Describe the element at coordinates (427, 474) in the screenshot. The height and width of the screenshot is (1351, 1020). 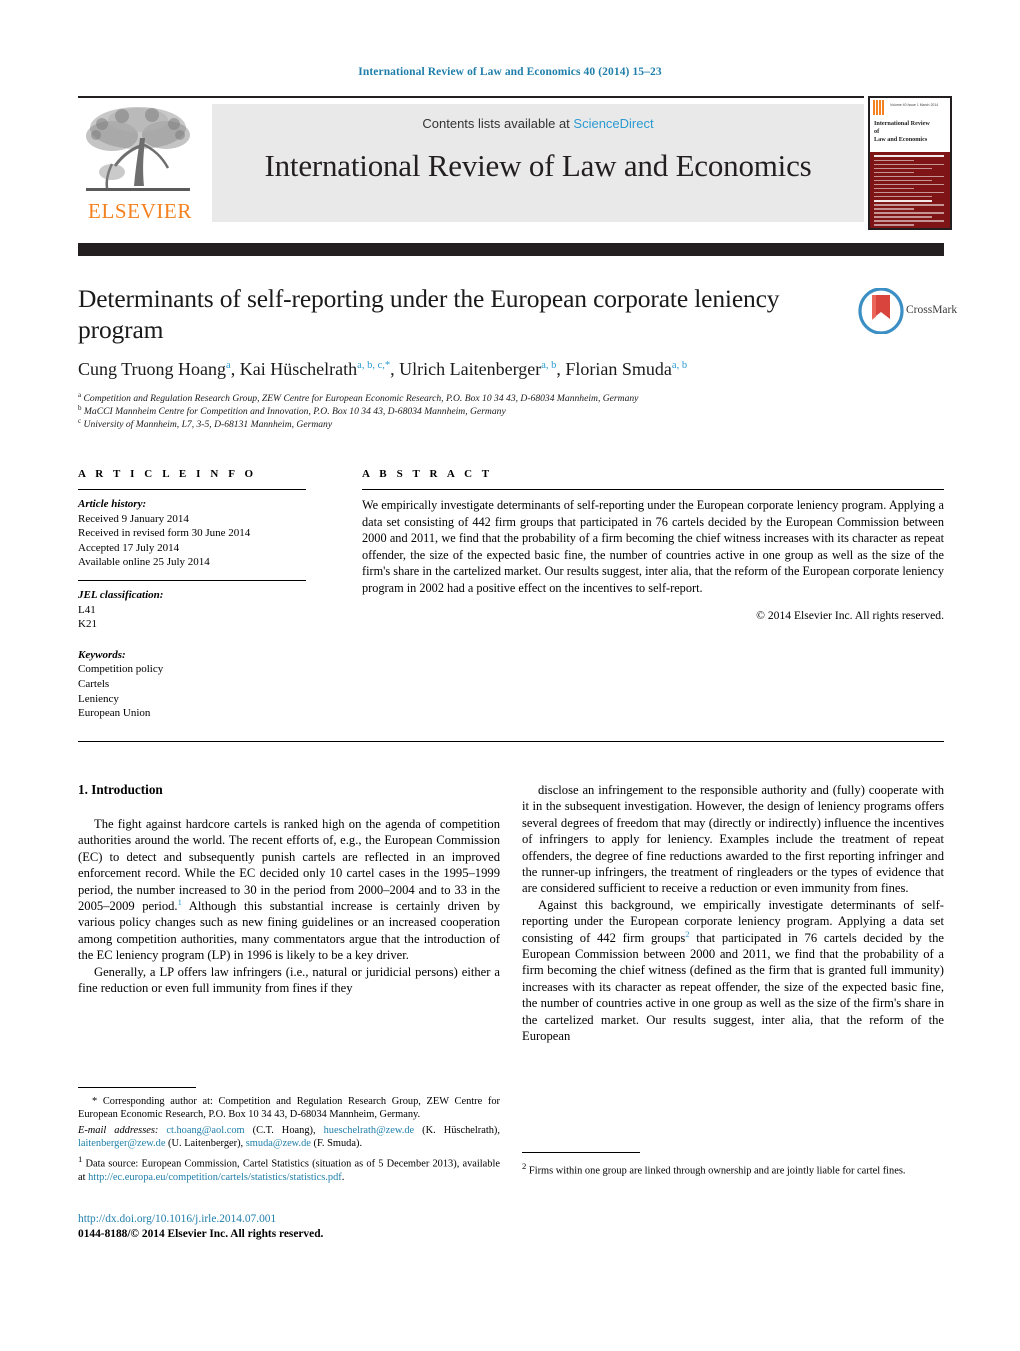
I see `abstract-heading: A B S T R A C T` at that location.